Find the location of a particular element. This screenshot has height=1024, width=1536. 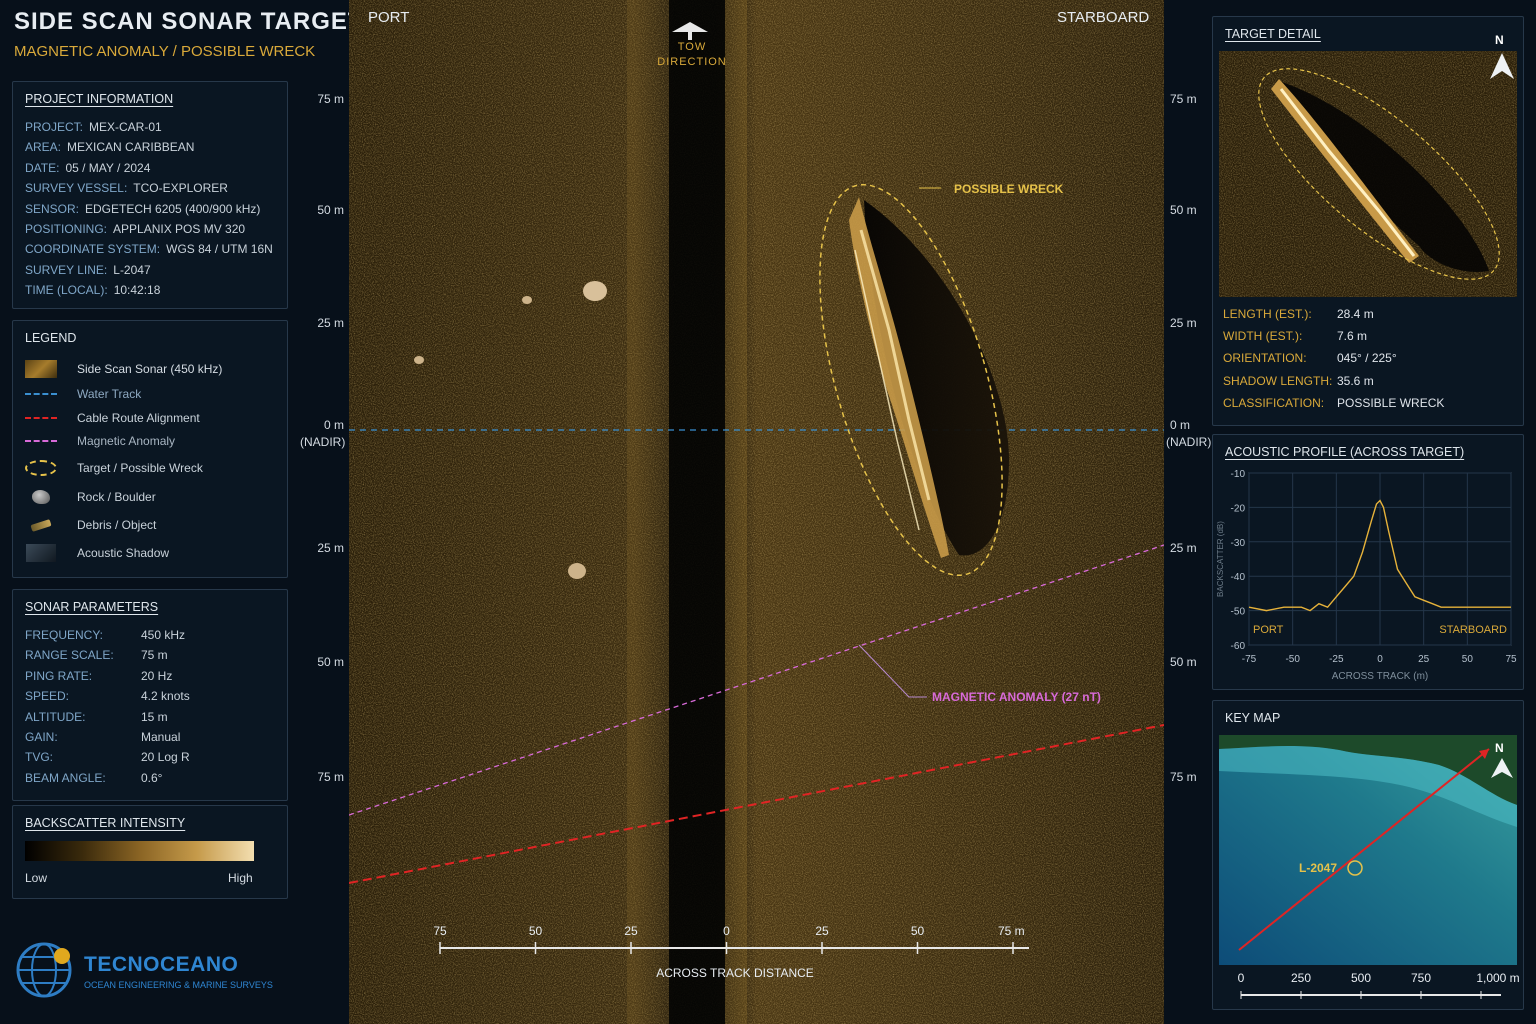

map-scale-label: 500 is located at coordinates (1361, 978).